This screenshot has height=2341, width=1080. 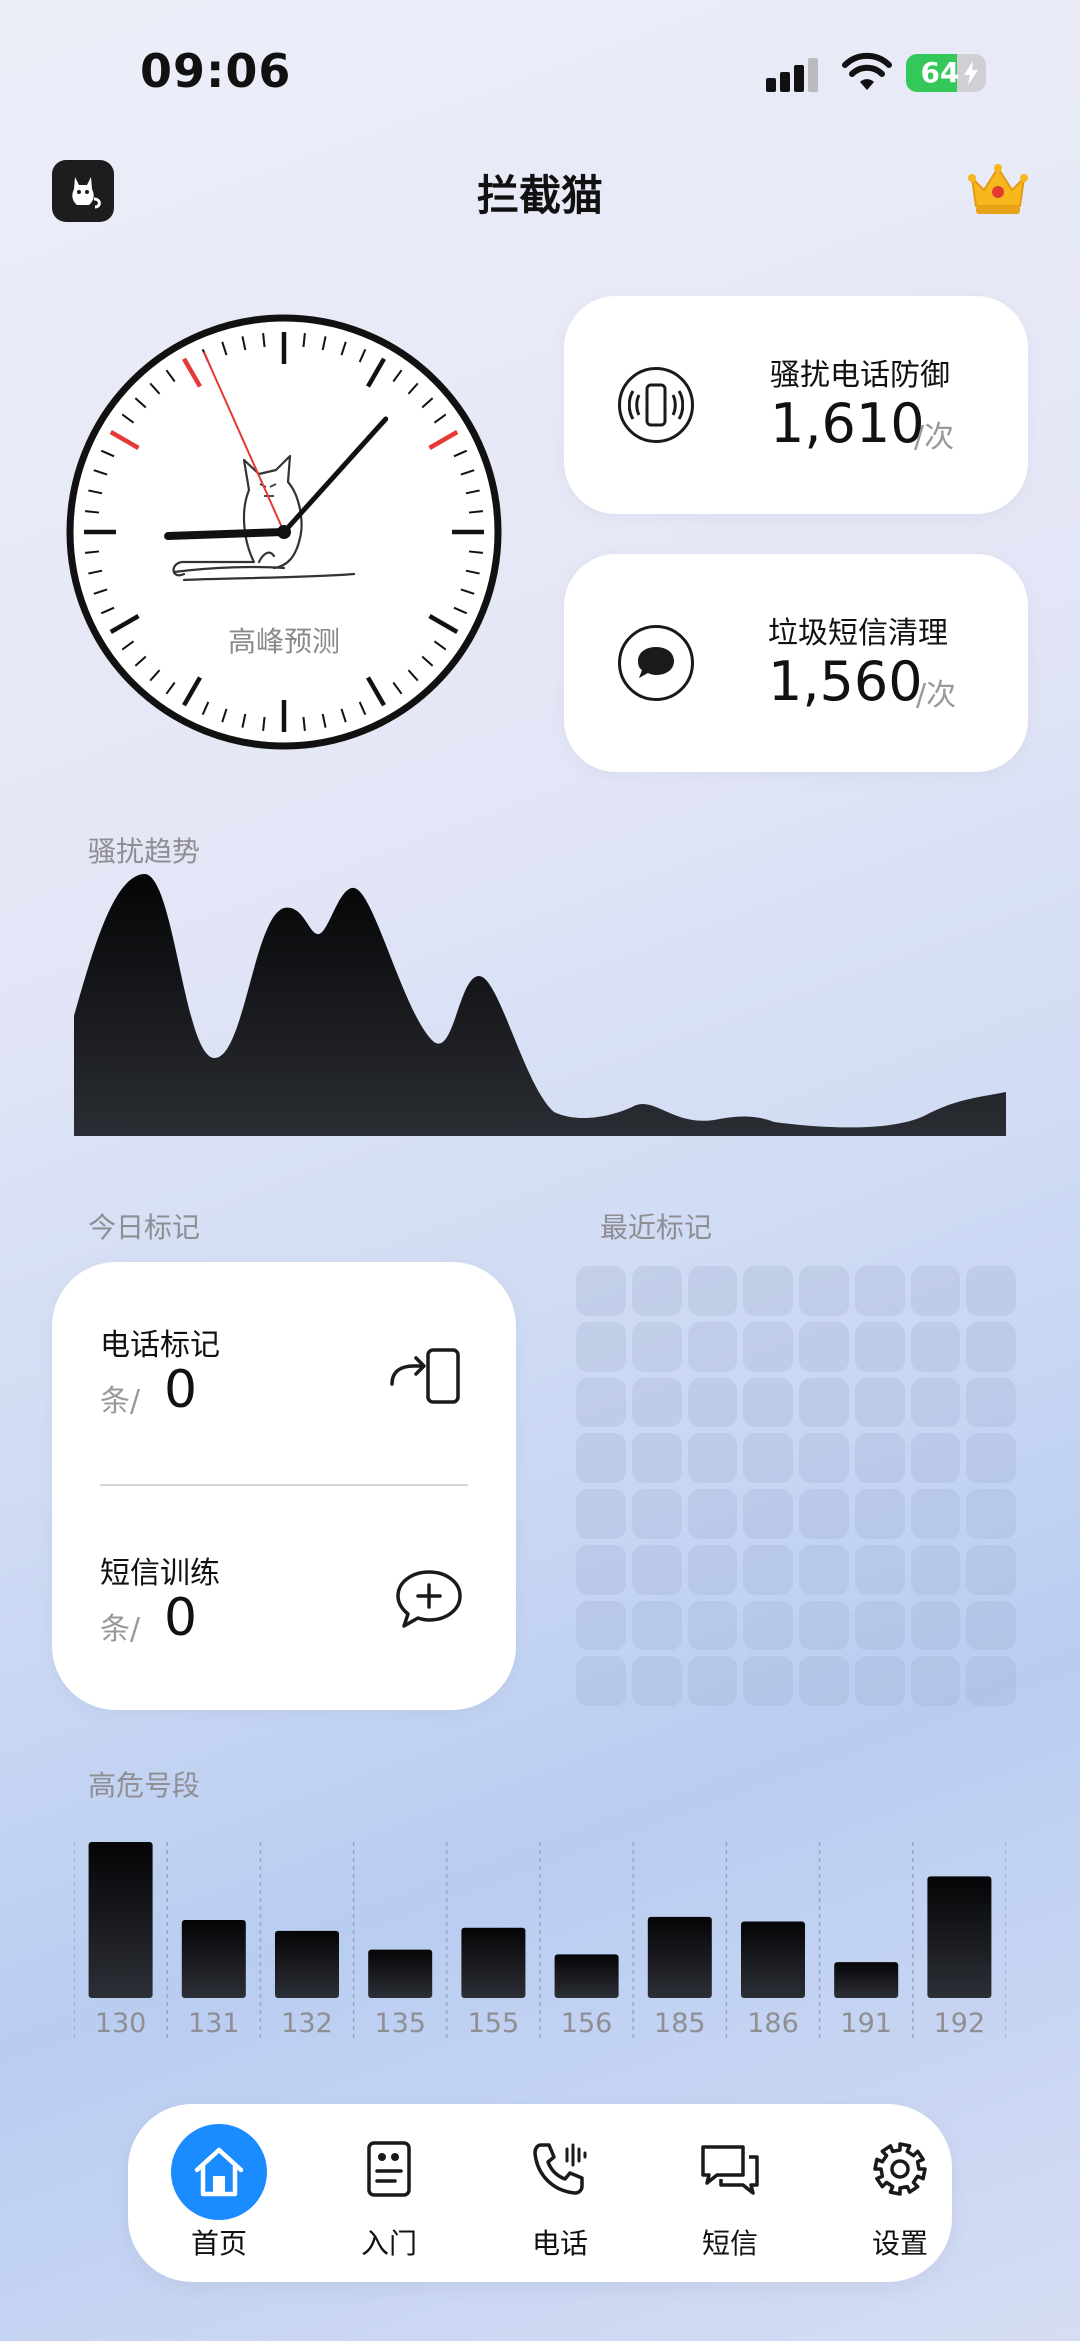 What do you see at coordinates (283, 641) in the screenshot?
I see `clock-label: 高峰预测` at bounding box center [283, 641].